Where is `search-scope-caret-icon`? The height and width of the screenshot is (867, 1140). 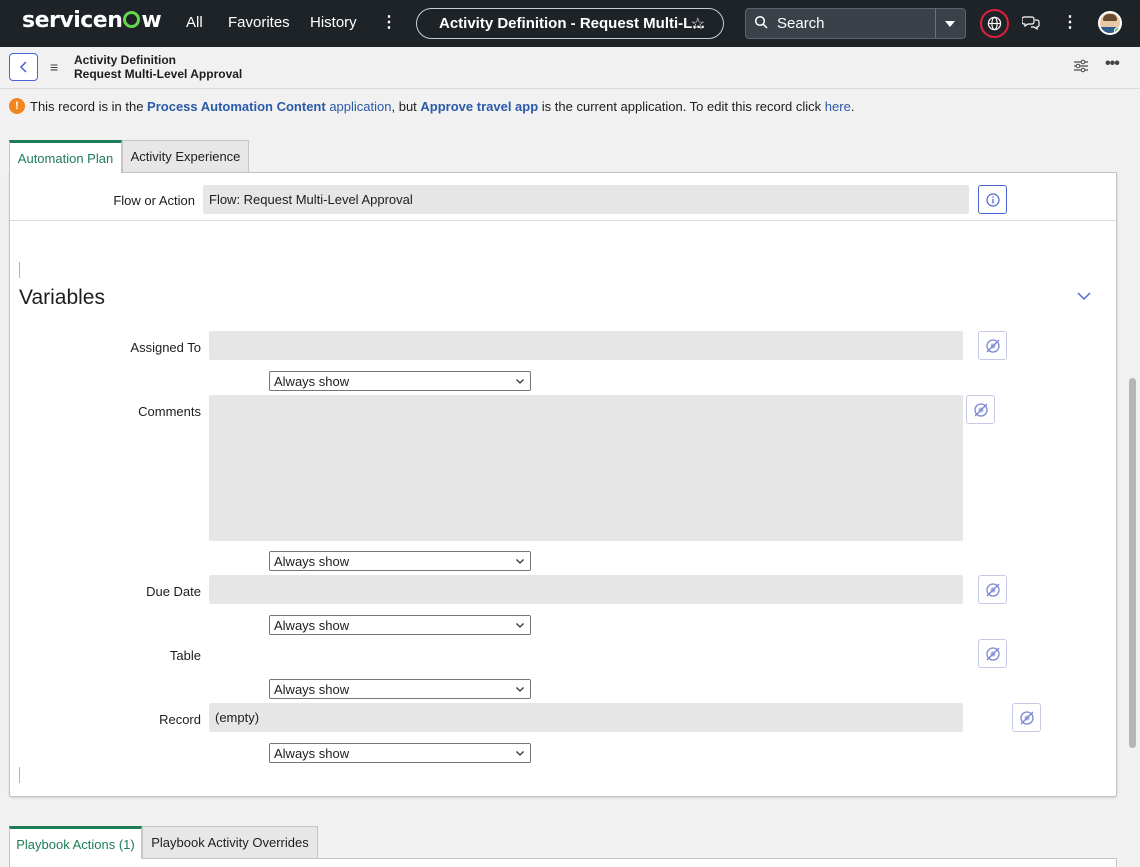
search-scope-caret-icon is located at coordinates (950, 24).